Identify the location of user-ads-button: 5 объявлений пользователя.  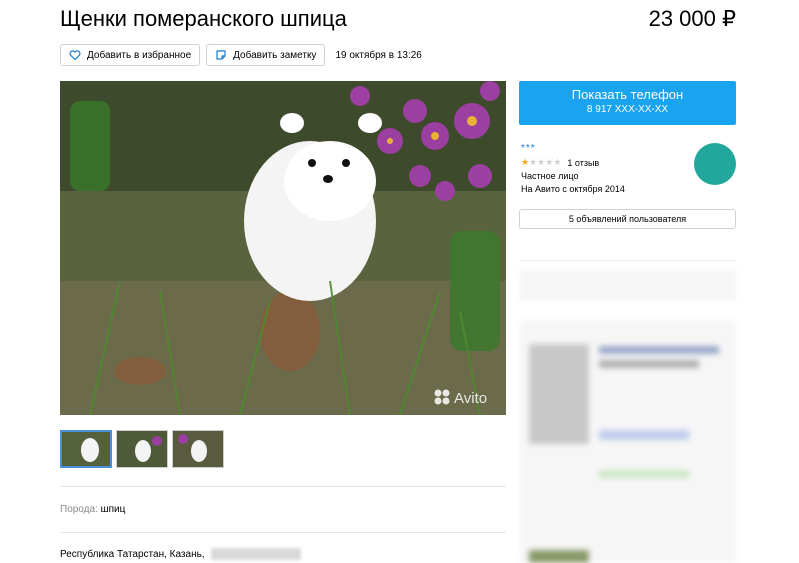
(627, 219).